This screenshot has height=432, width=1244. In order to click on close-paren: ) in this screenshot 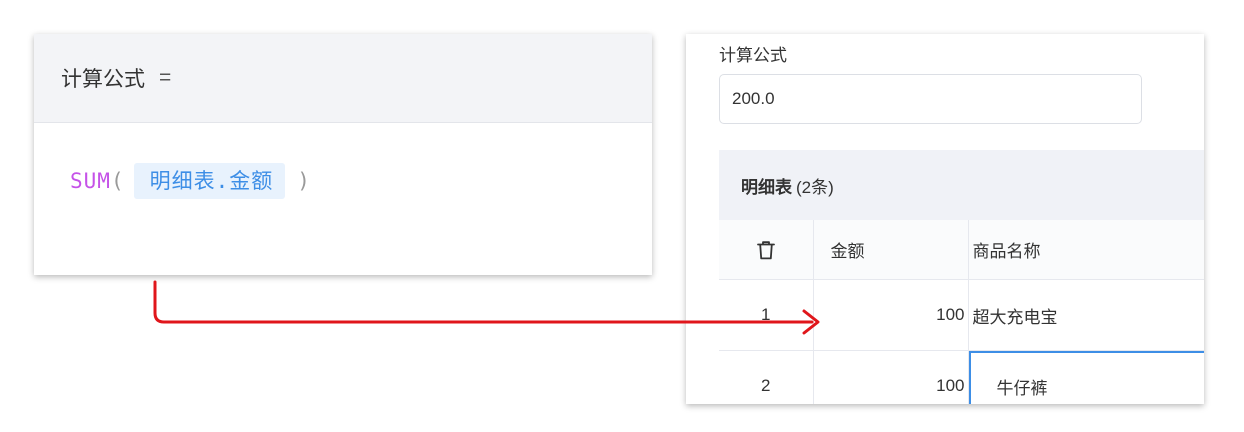, I will do `click(303, 181)`.